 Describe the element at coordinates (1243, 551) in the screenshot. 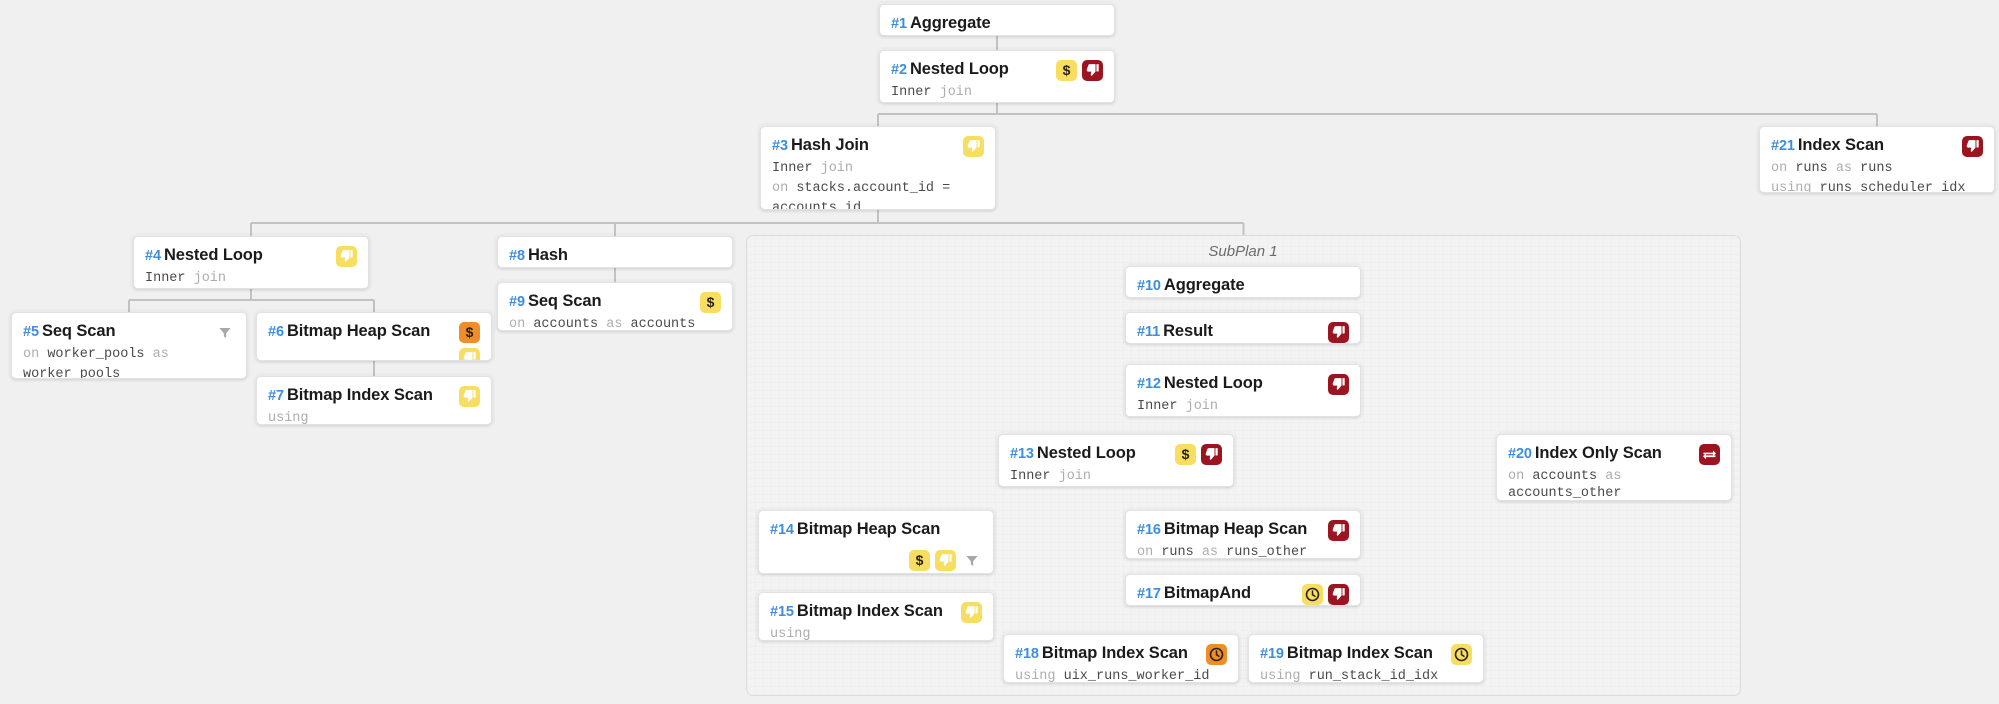

I see `node-subtitle-line: on runs as runs_other` at that location.